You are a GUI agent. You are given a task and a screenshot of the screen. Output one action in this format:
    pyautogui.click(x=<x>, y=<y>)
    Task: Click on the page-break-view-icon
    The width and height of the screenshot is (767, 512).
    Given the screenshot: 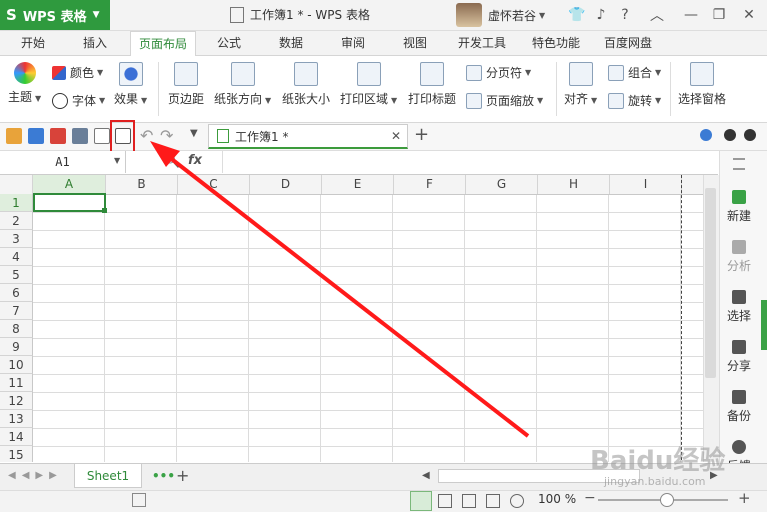 What is the action you would take?
    pyautogui.click(x=445, y=501)
    